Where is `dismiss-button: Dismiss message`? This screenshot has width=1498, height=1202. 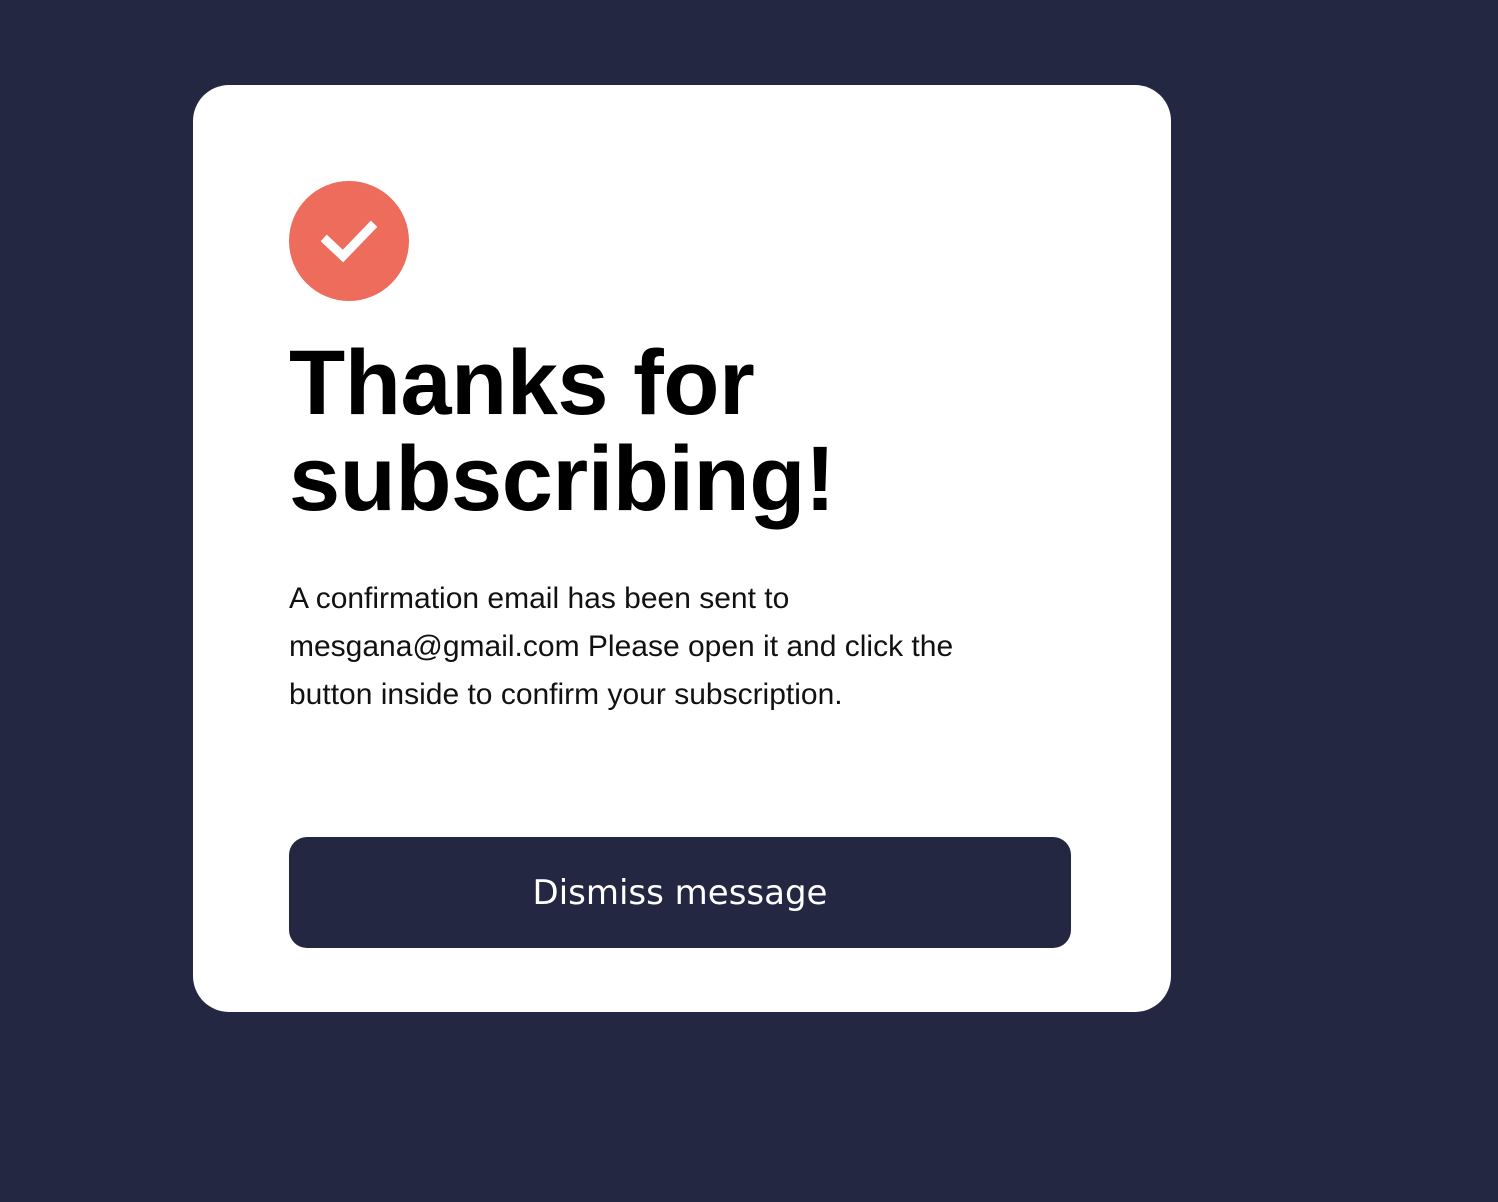
dismiss-button: Dismiss message is located at coordinates (680, 892).